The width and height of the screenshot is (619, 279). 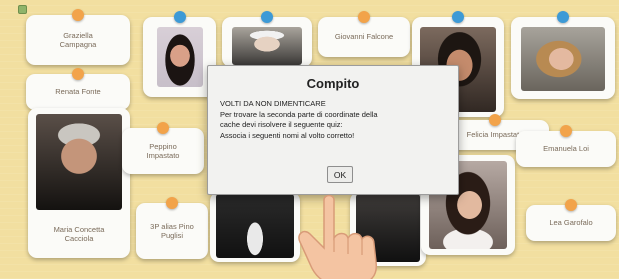 I want to click on dialog-title: Compito, so click(x=333, y=83).